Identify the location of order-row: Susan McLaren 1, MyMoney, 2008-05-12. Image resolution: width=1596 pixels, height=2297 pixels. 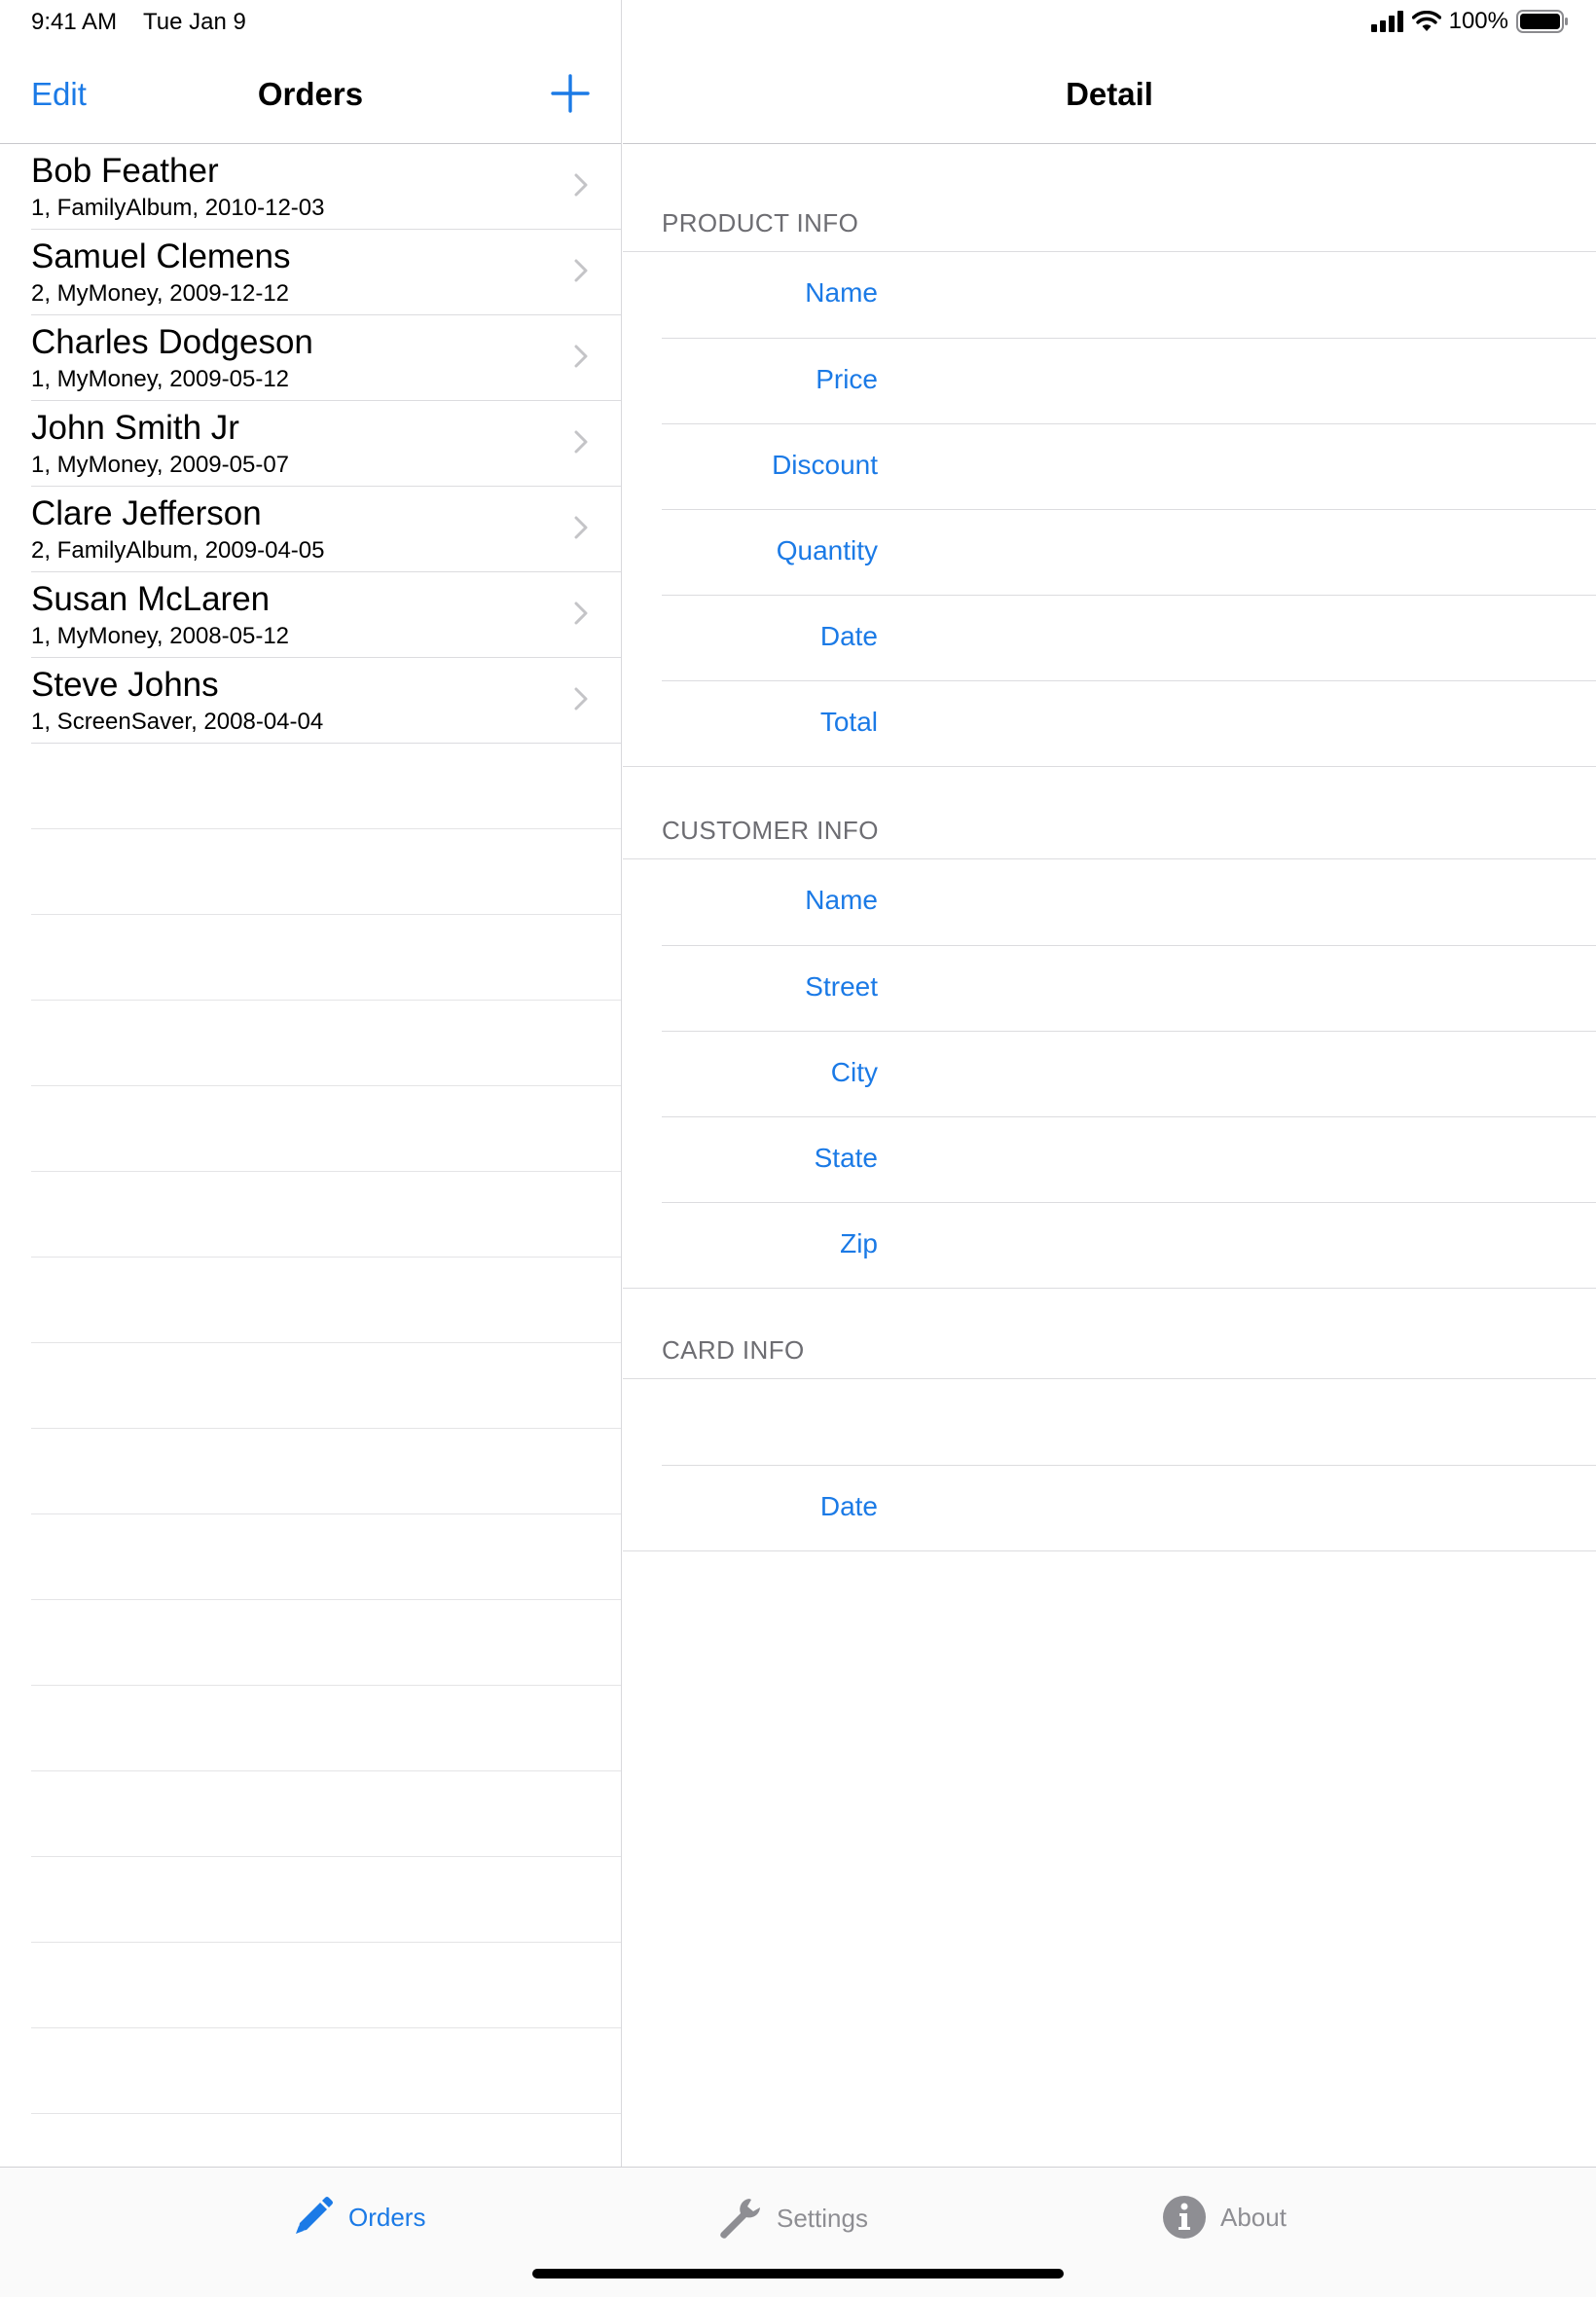
(326, 615).